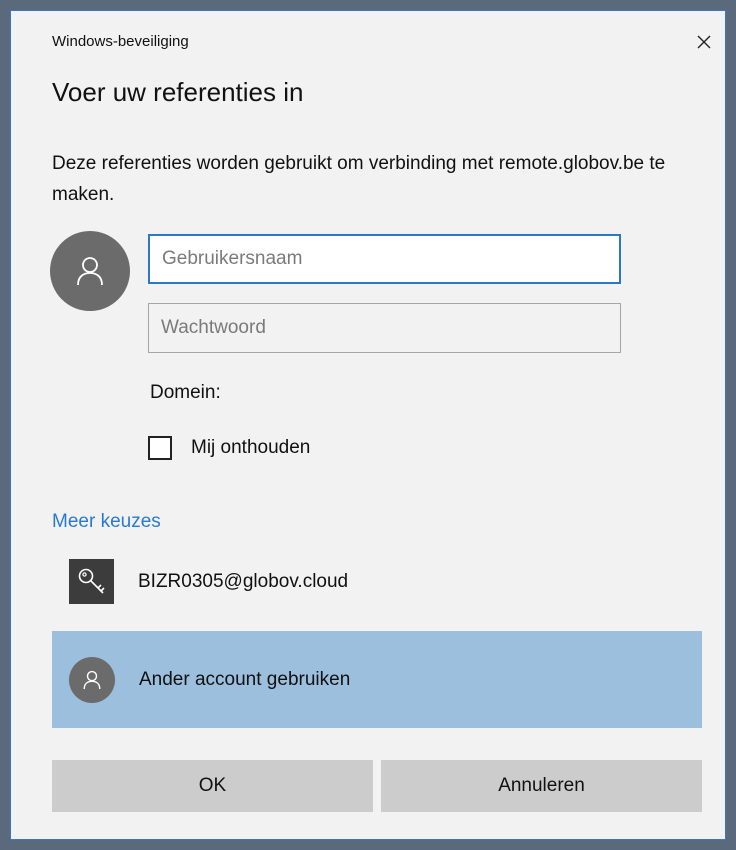 This screenshot has height=850, width=736. I want to click on close-button, so click(704, 42).